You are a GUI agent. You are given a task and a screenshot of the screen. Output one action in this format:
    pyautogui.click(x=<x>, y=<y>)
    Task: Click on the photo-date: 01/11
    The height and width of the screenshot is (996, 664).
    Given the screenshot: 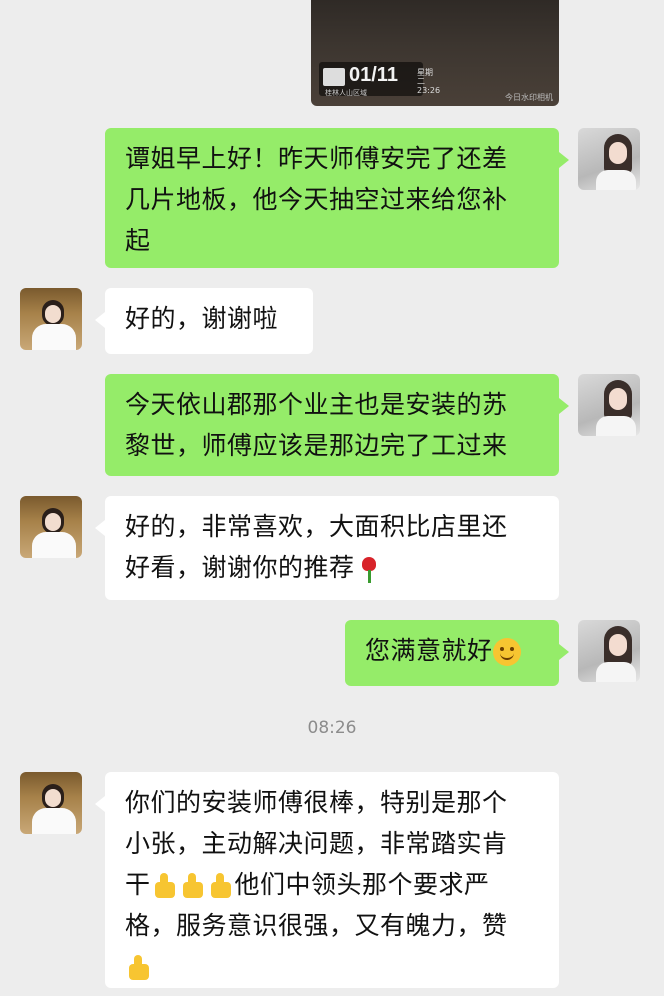 What is the action you would take?
    pyautogui.click(x=373, y=75)
    